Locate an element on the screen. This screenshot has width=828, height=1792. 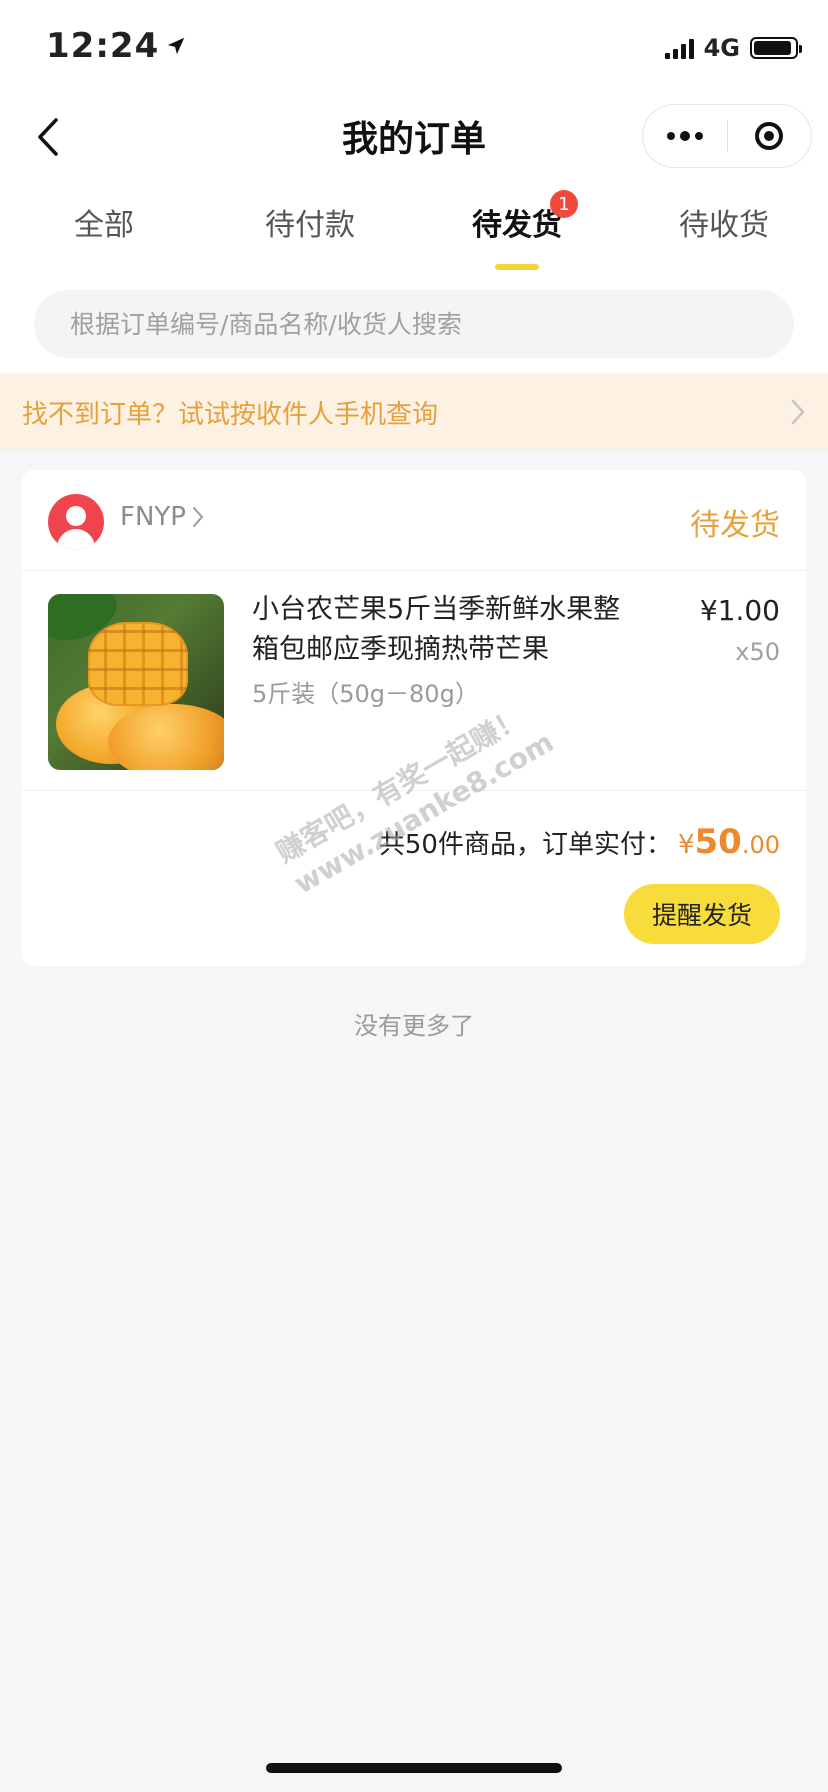
status-time: 12:24 is located at coordinates (116, 46).